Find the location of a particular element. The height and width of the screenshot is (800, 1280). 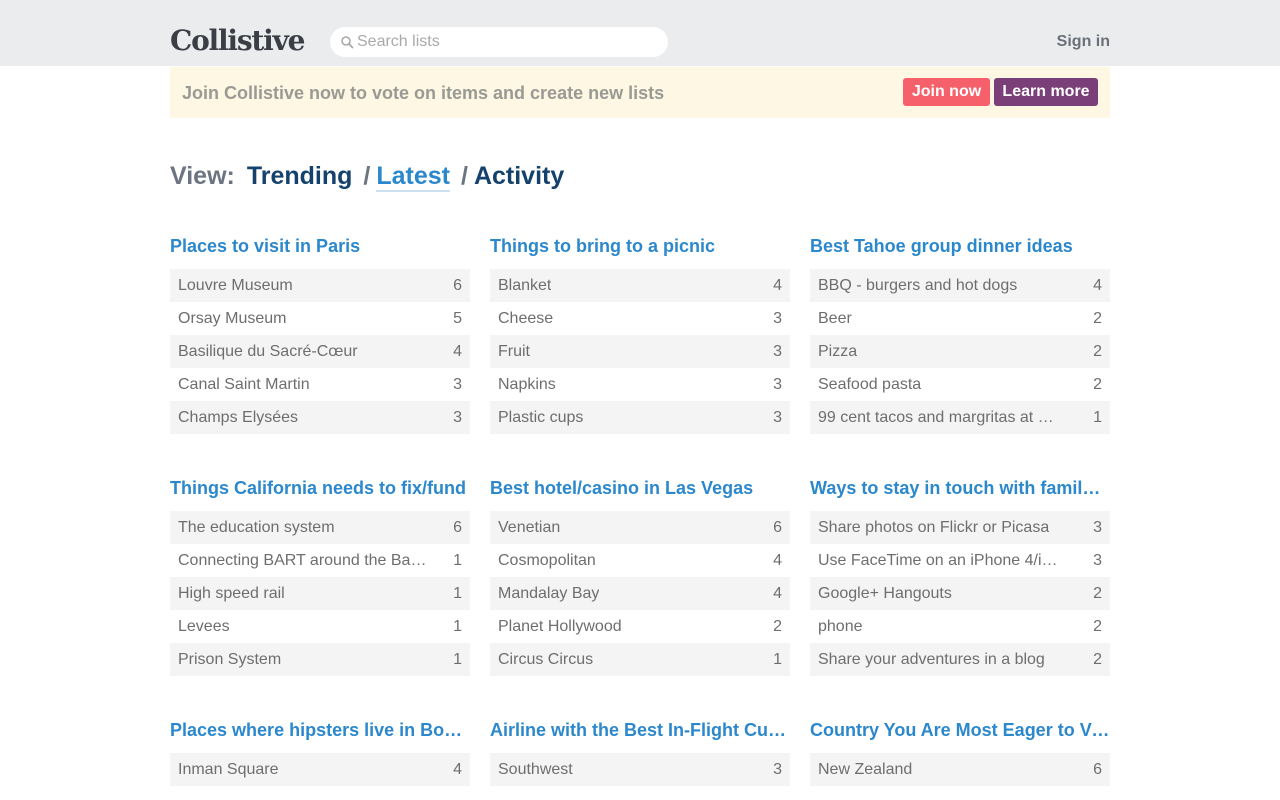

list-title: Best hotel/casino in Las Vegas is located at coordinates (640, 488).